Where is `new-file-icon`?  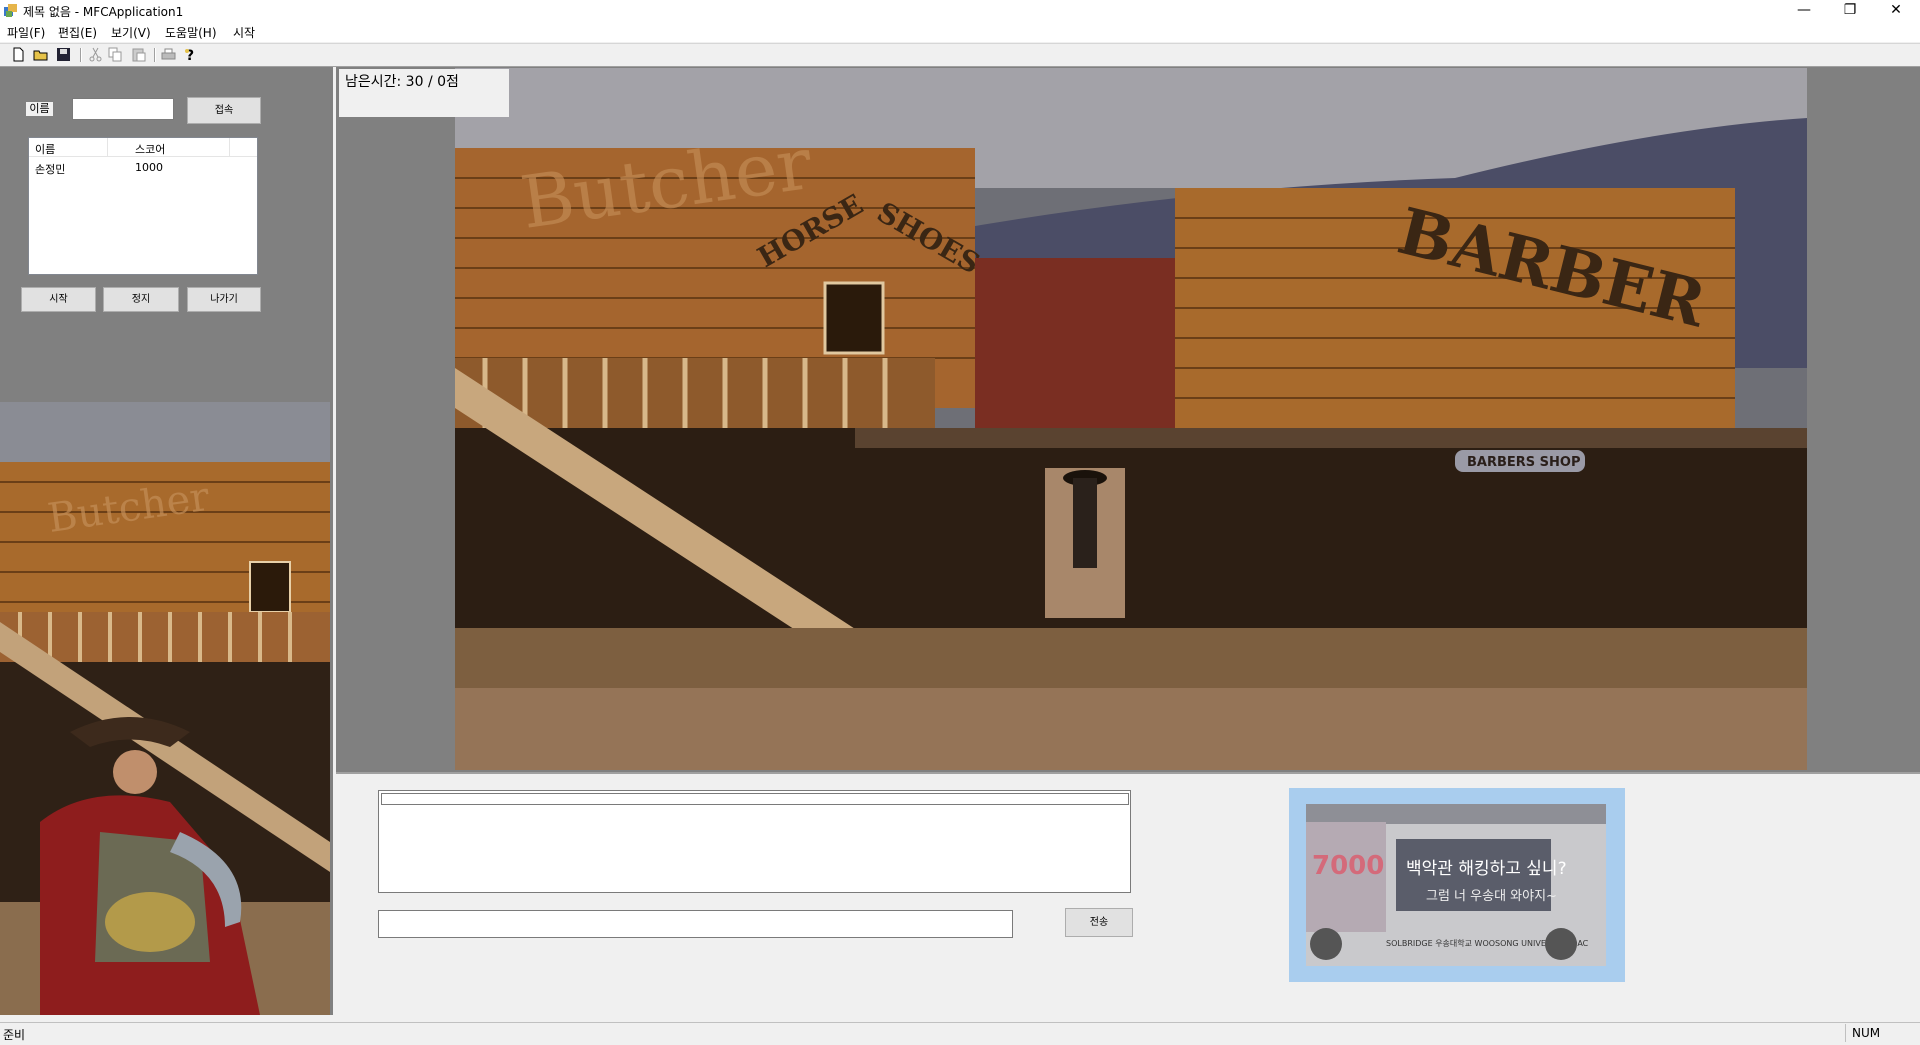
new-file-icon is located at coordinates (18, 54).